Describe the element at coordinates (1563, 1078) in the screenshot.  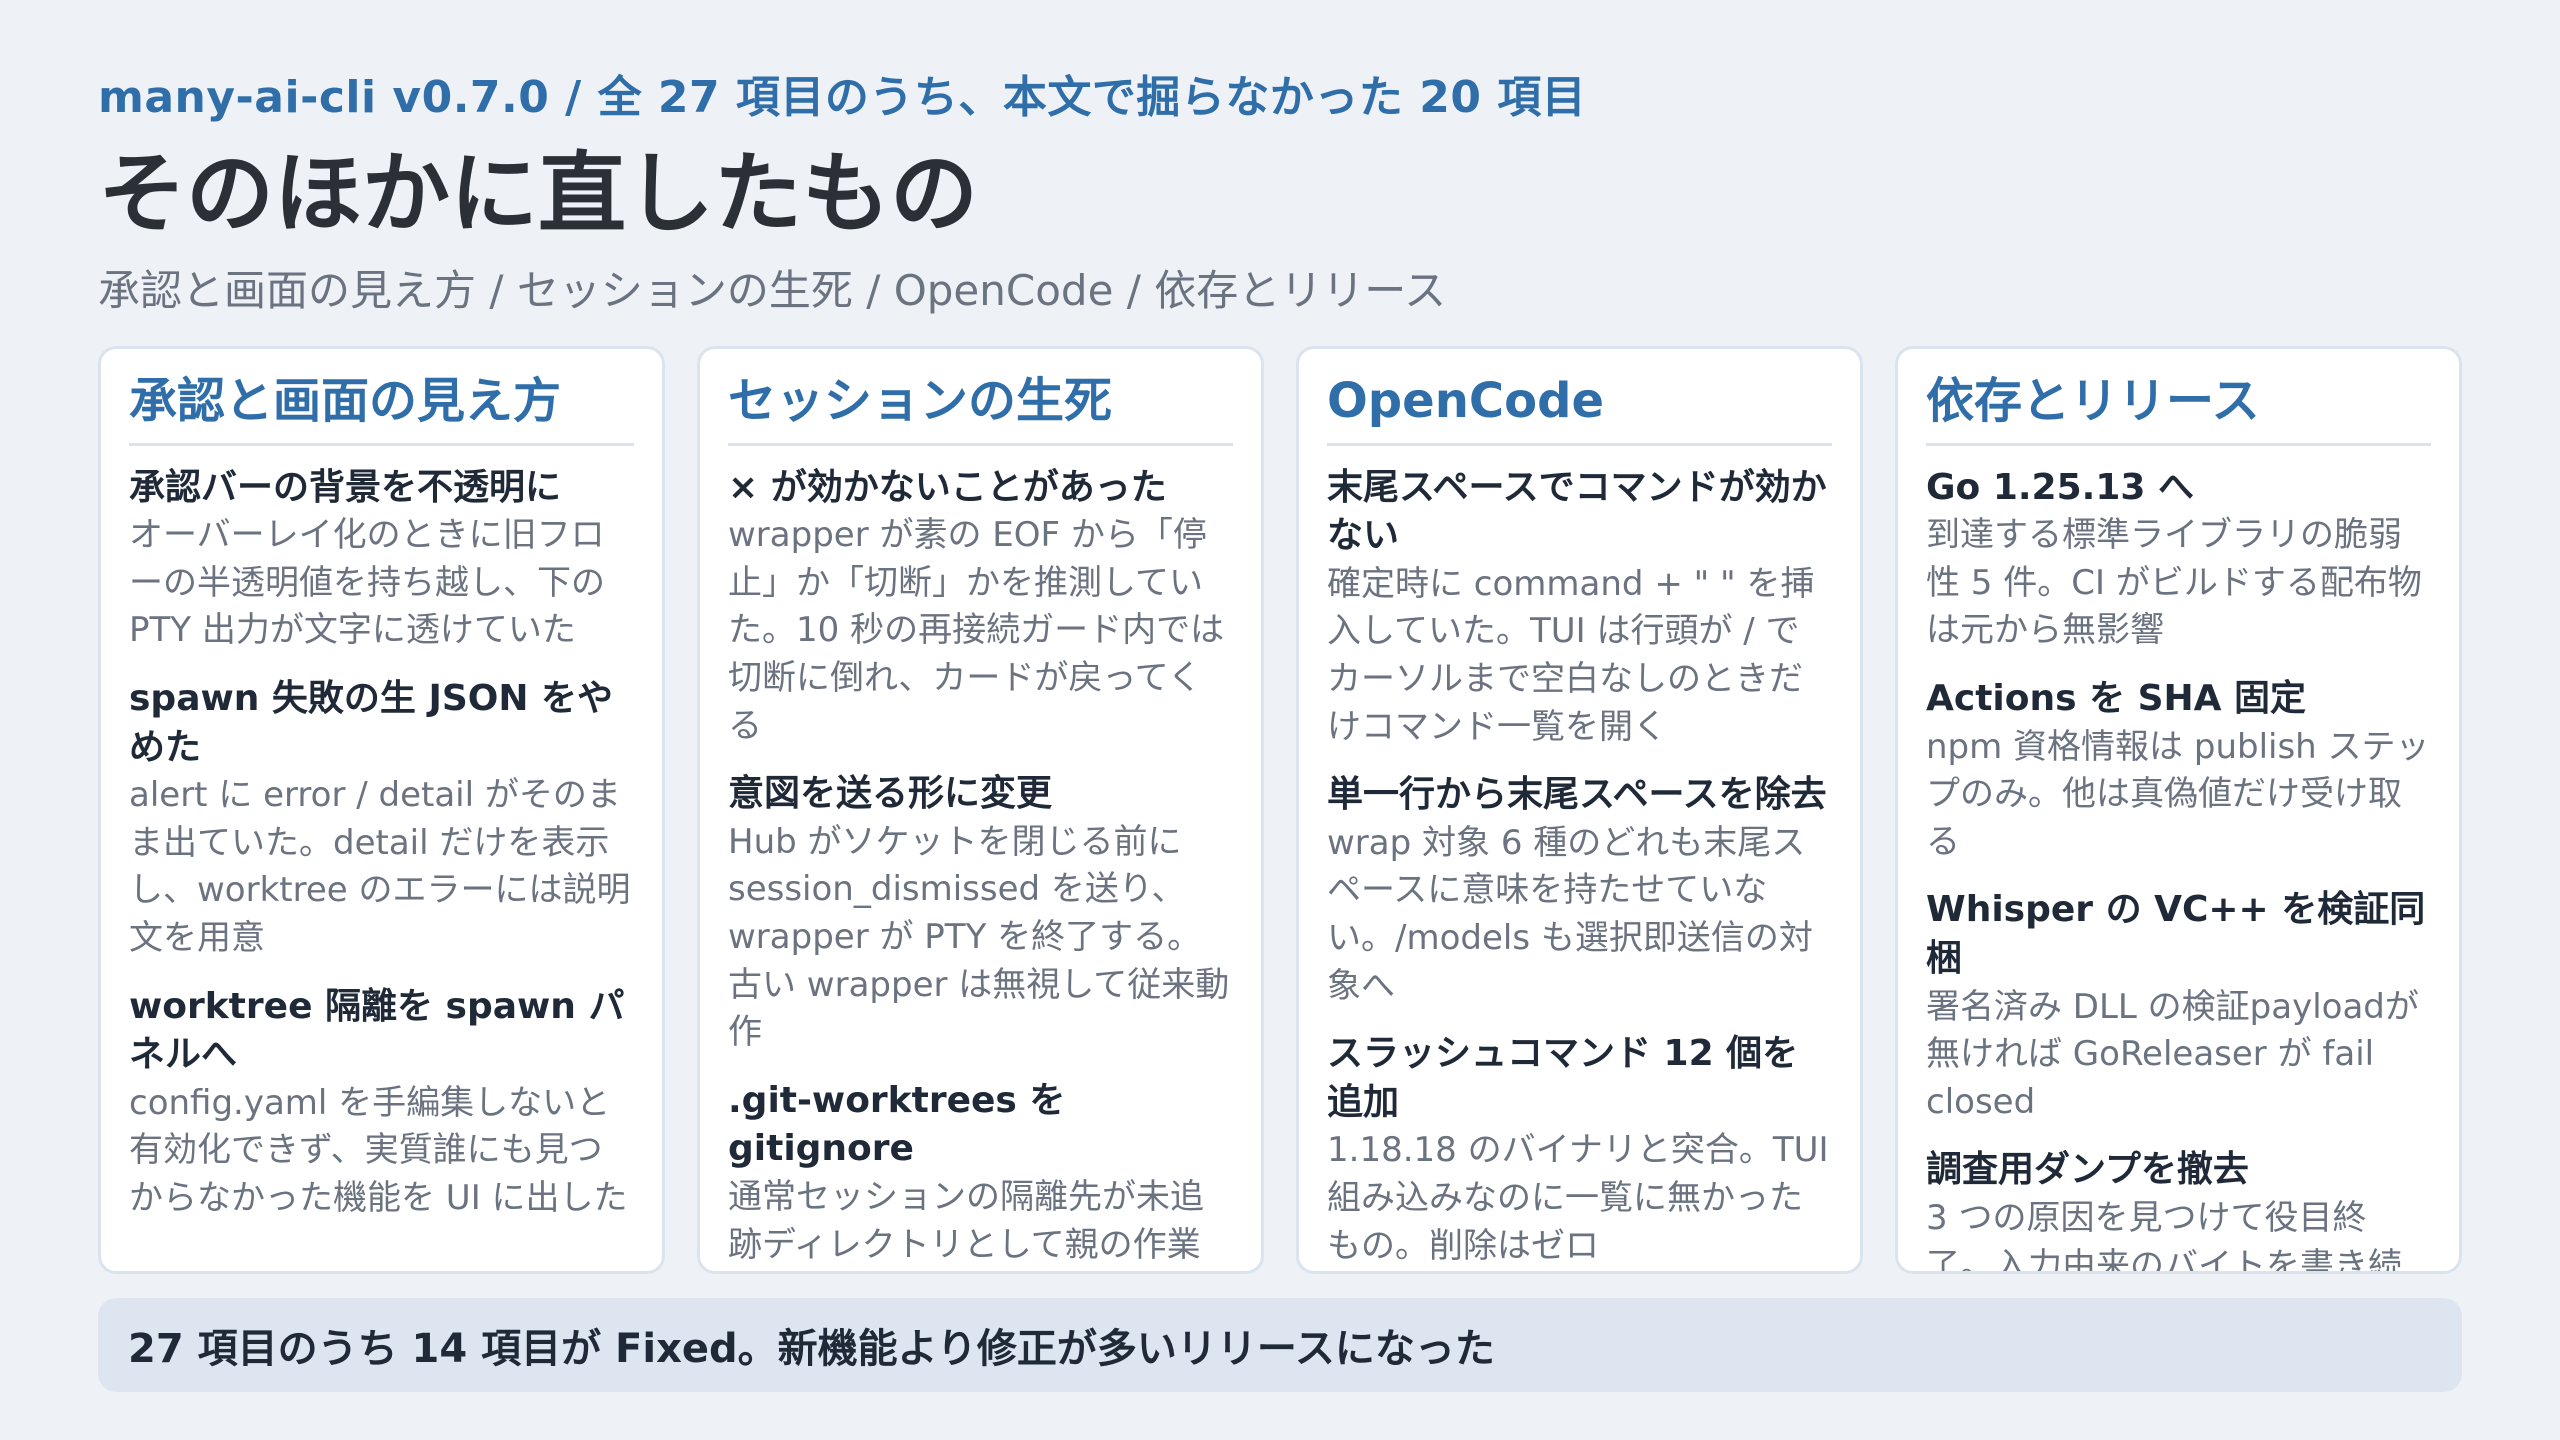
I see `item-title: スラッシュコマンド 12 個を追加` at that location.